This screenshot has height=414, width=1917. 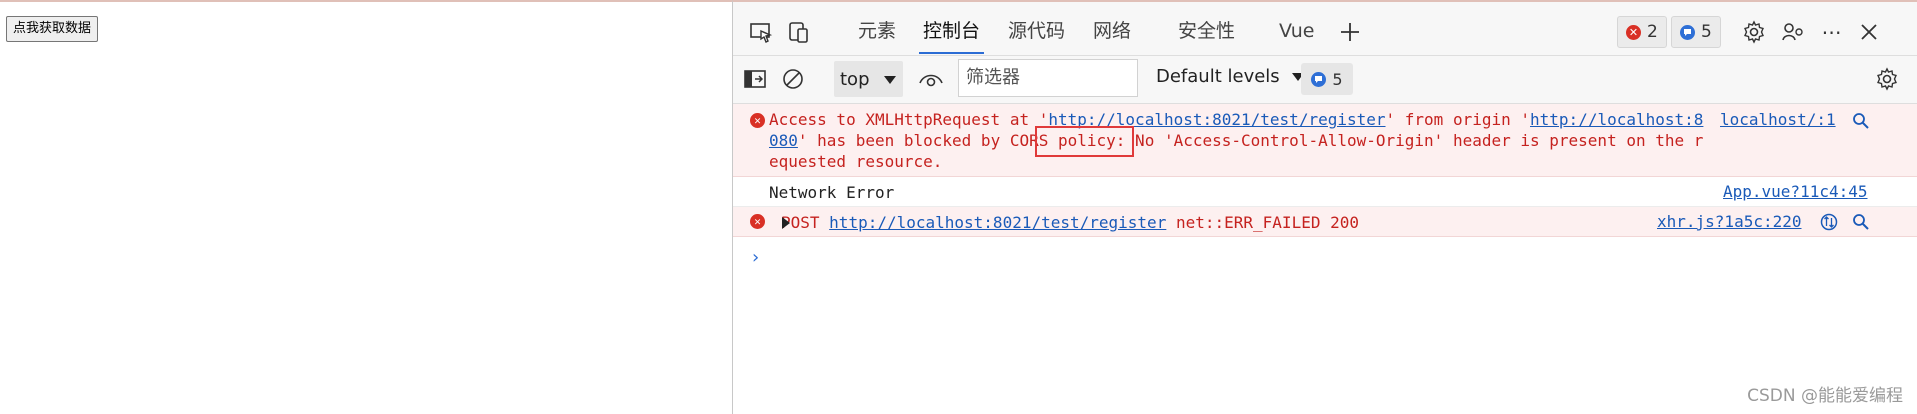 What do you see at coordinates (1048, 78) in the screenshot?
I see `console-filter-input: 筛选器` at bounding box center [1048, 78].